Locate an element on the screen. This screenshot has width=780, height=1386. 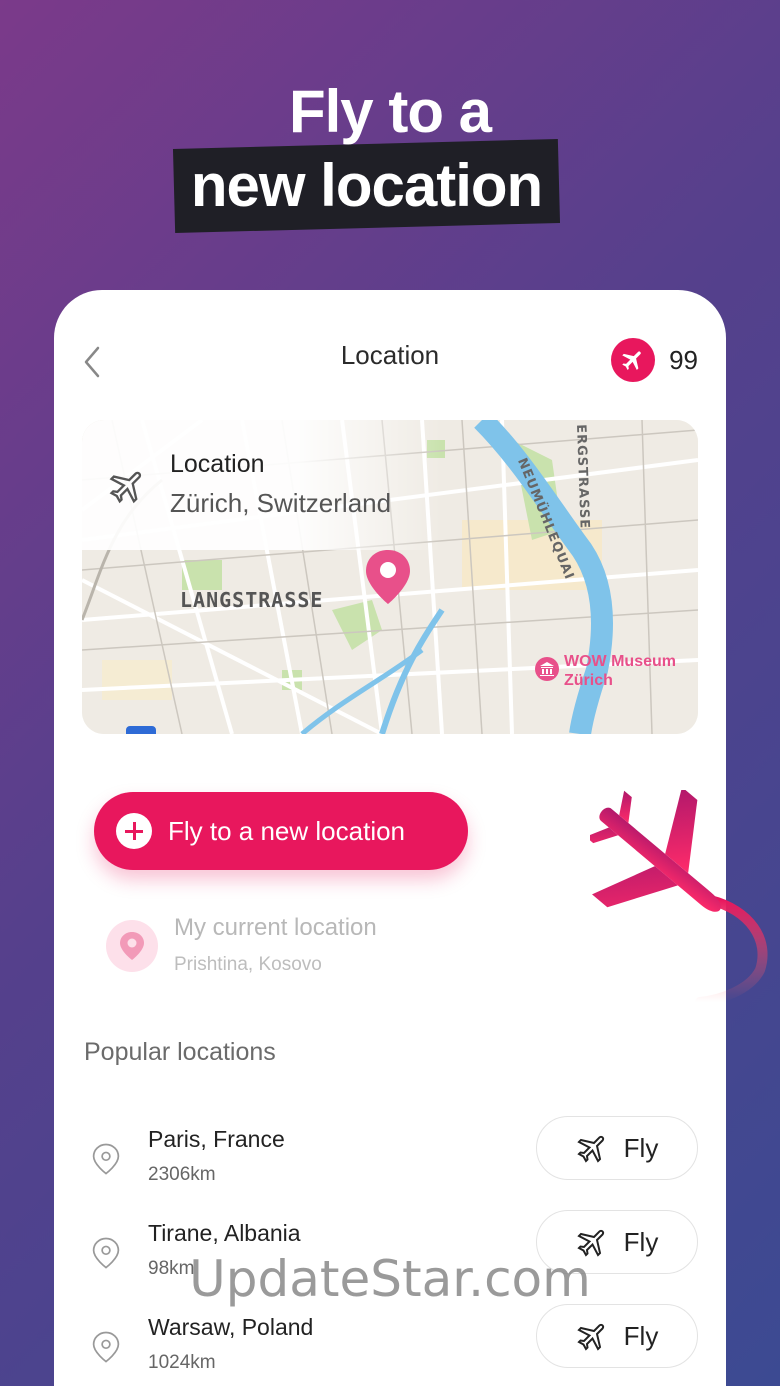
location-distance: 1024km is located at coordinates (182, 1362).